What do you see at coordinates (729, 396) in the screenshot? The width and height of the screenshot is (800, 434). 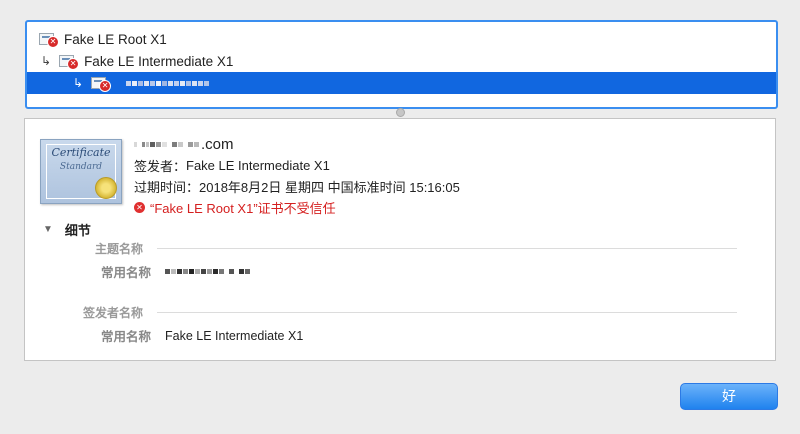 I see `ok-button: 好` at bounding box center [729, 396].